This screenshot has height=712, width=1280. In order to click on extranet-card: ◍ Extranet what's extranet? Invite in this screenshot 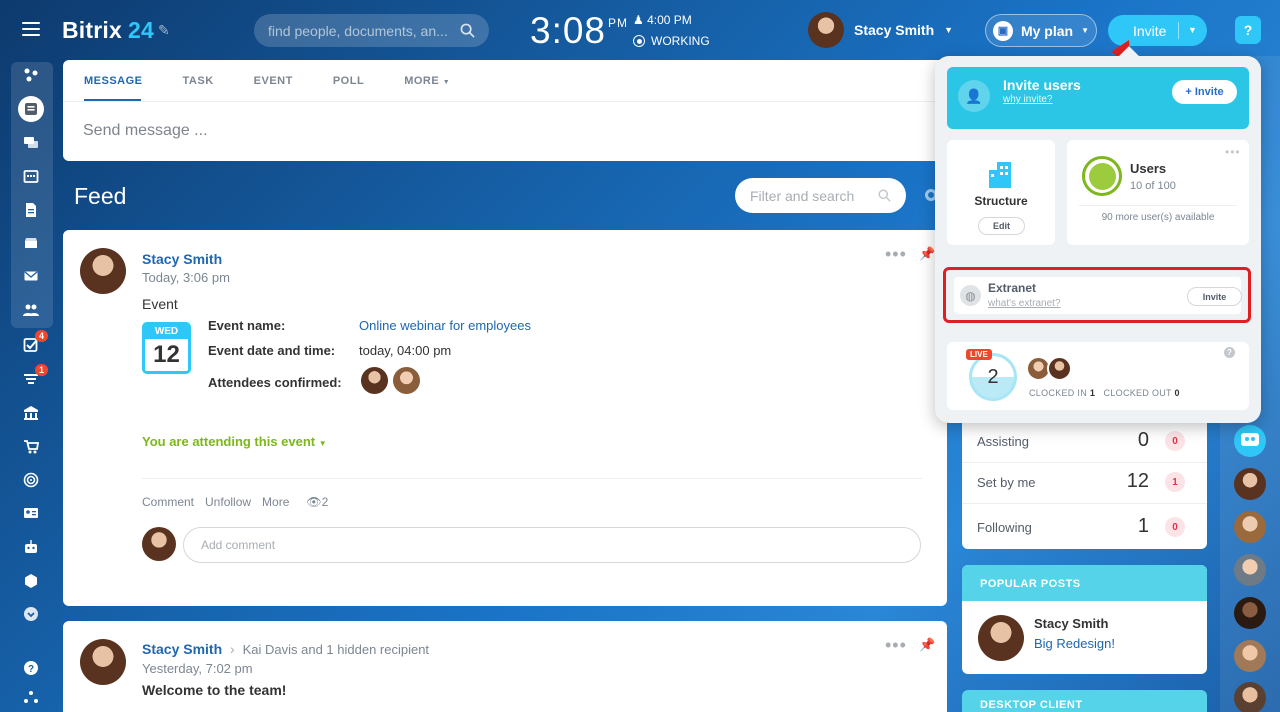, I will do `click(1098, 295)`.